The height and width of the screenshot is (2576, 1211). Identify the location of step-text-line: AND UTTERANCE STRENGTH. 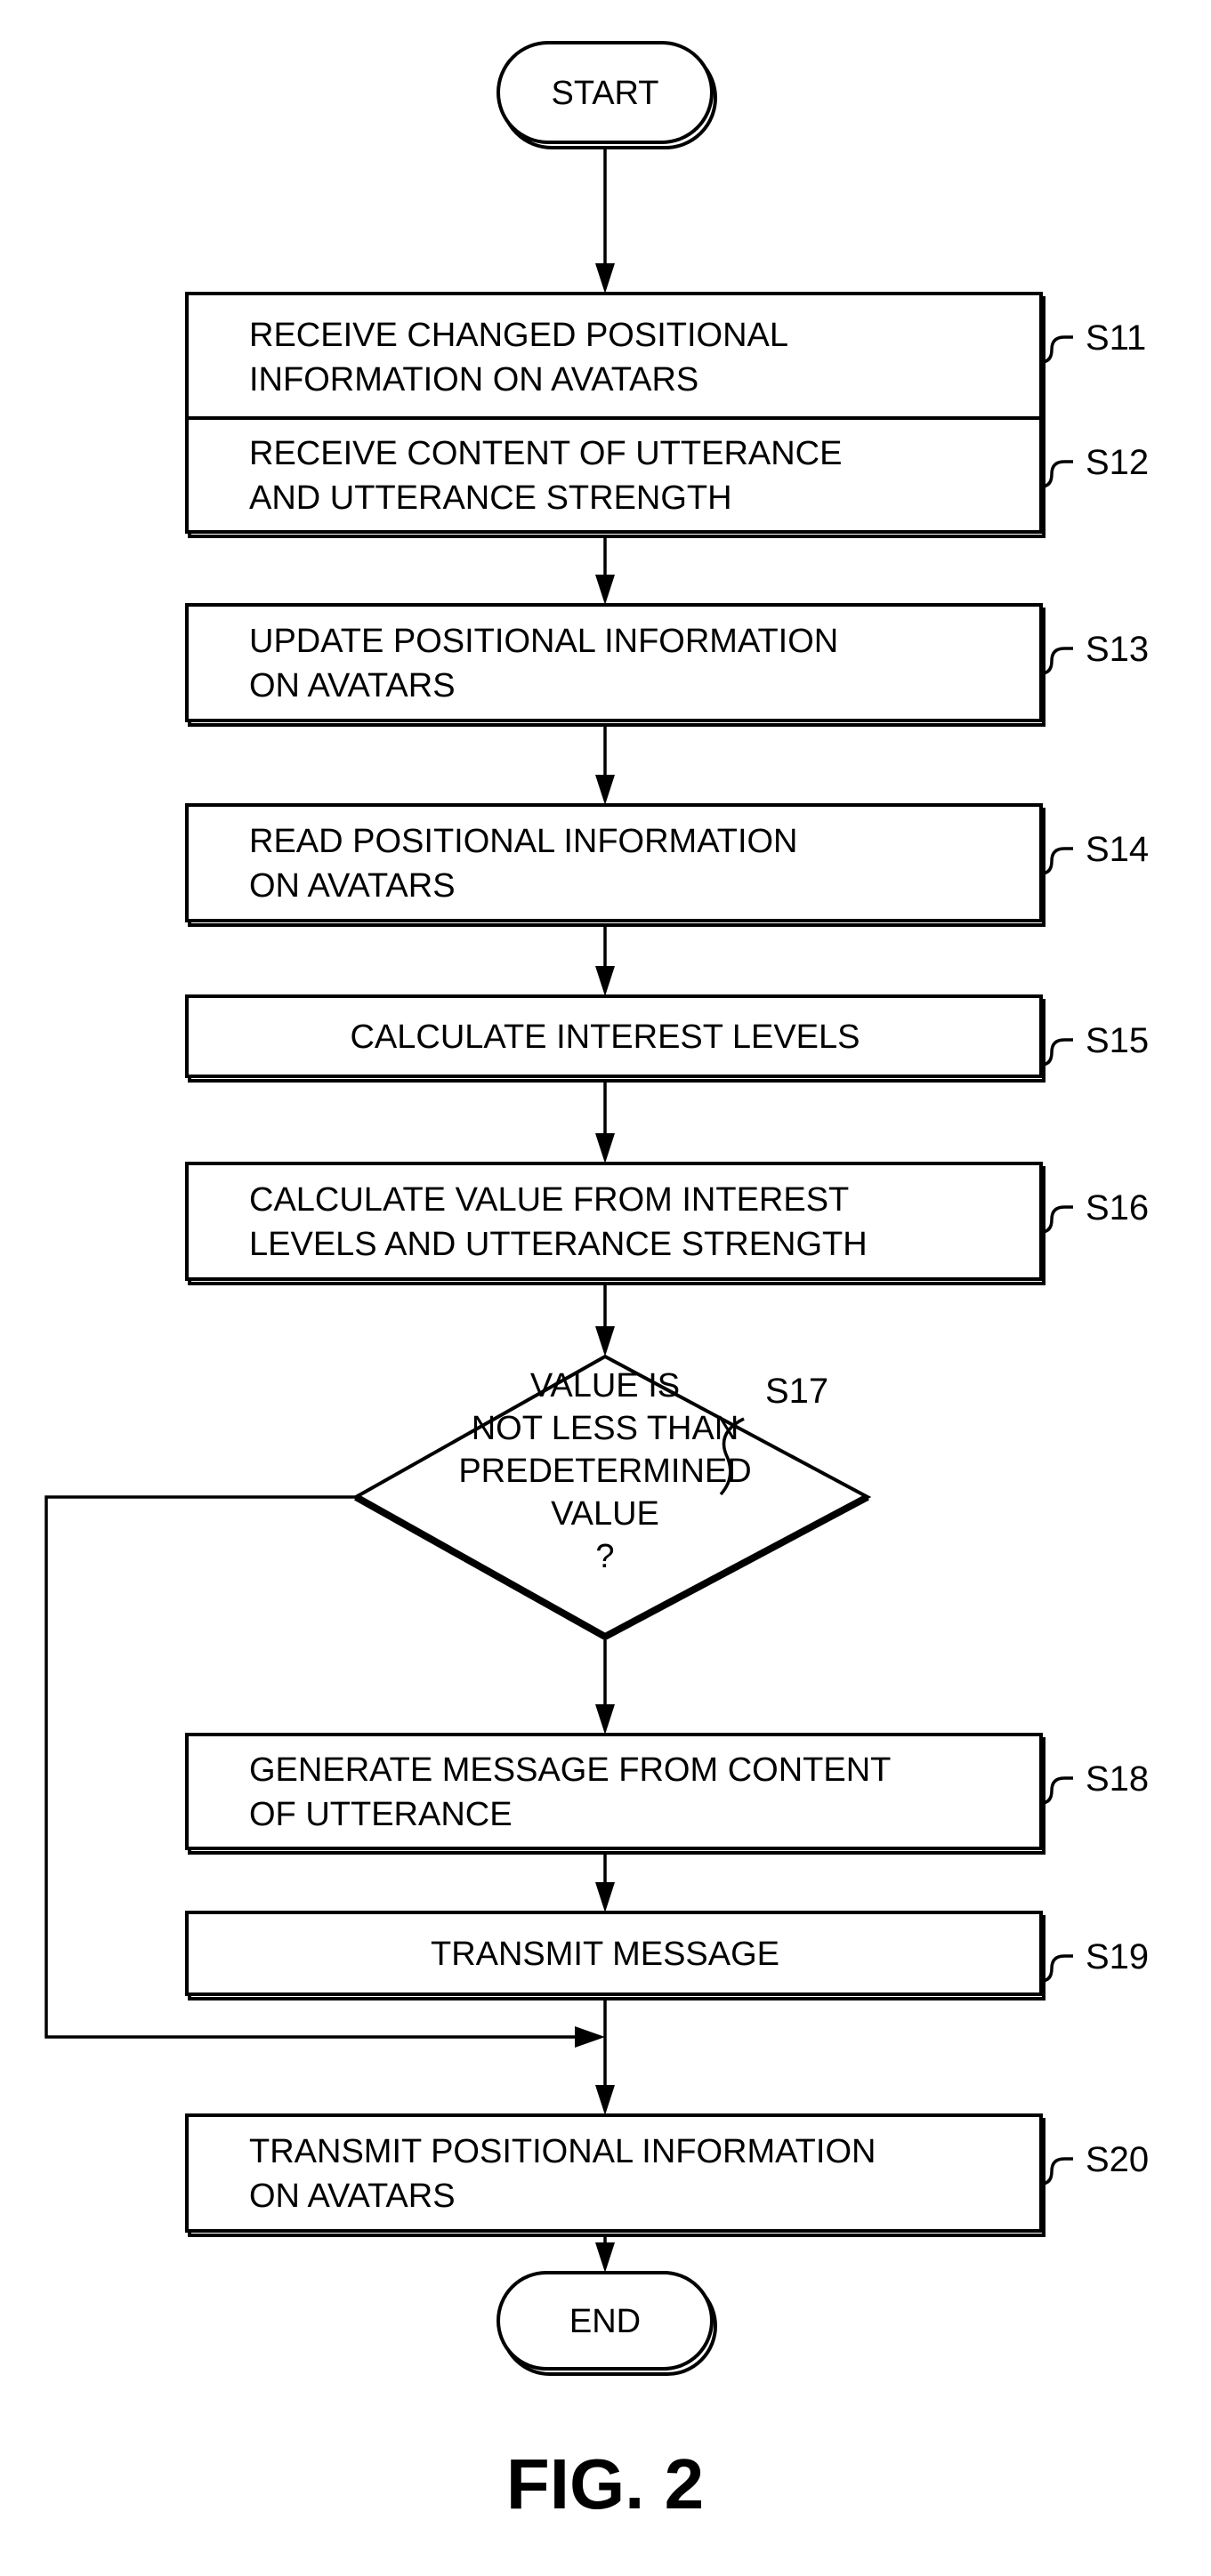
(490, 498).